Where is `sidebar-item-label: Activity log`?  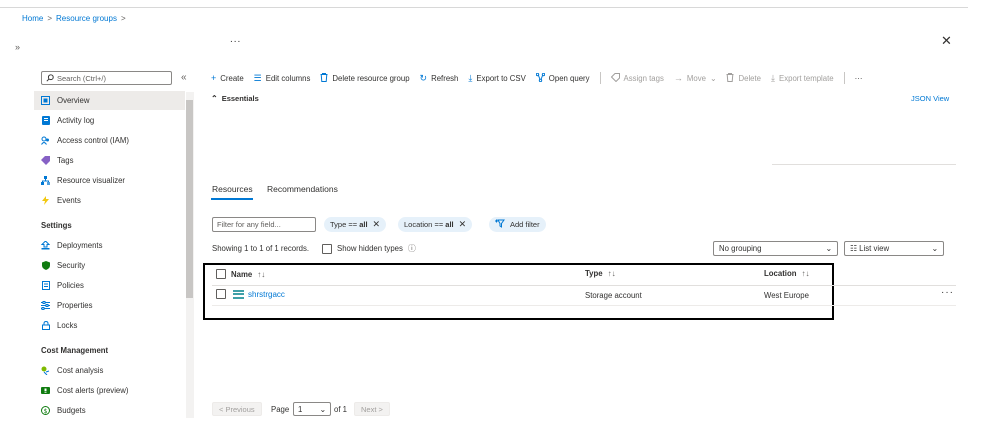
sidebar-item-label: Activity log is located at coordinates (76, 120).